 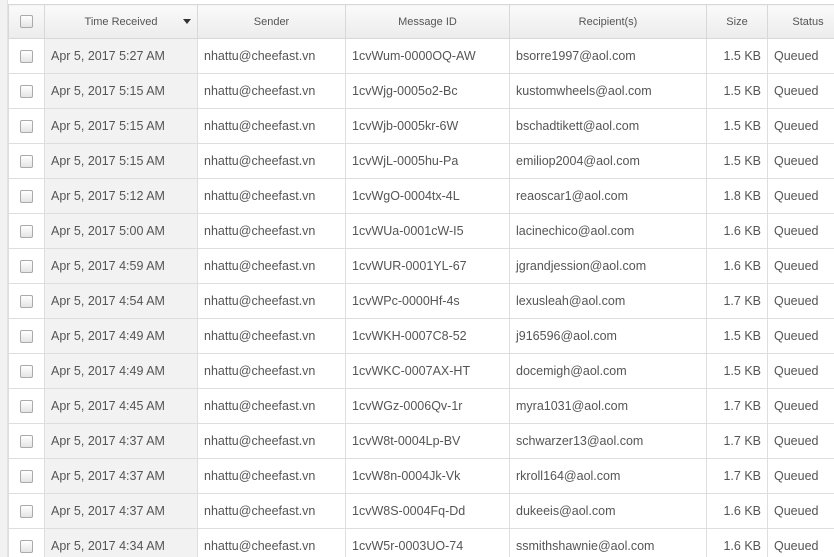 I want to click on cell-message-id: 1cvWGz-0006Qv-1r, so click(x=427, y=406).